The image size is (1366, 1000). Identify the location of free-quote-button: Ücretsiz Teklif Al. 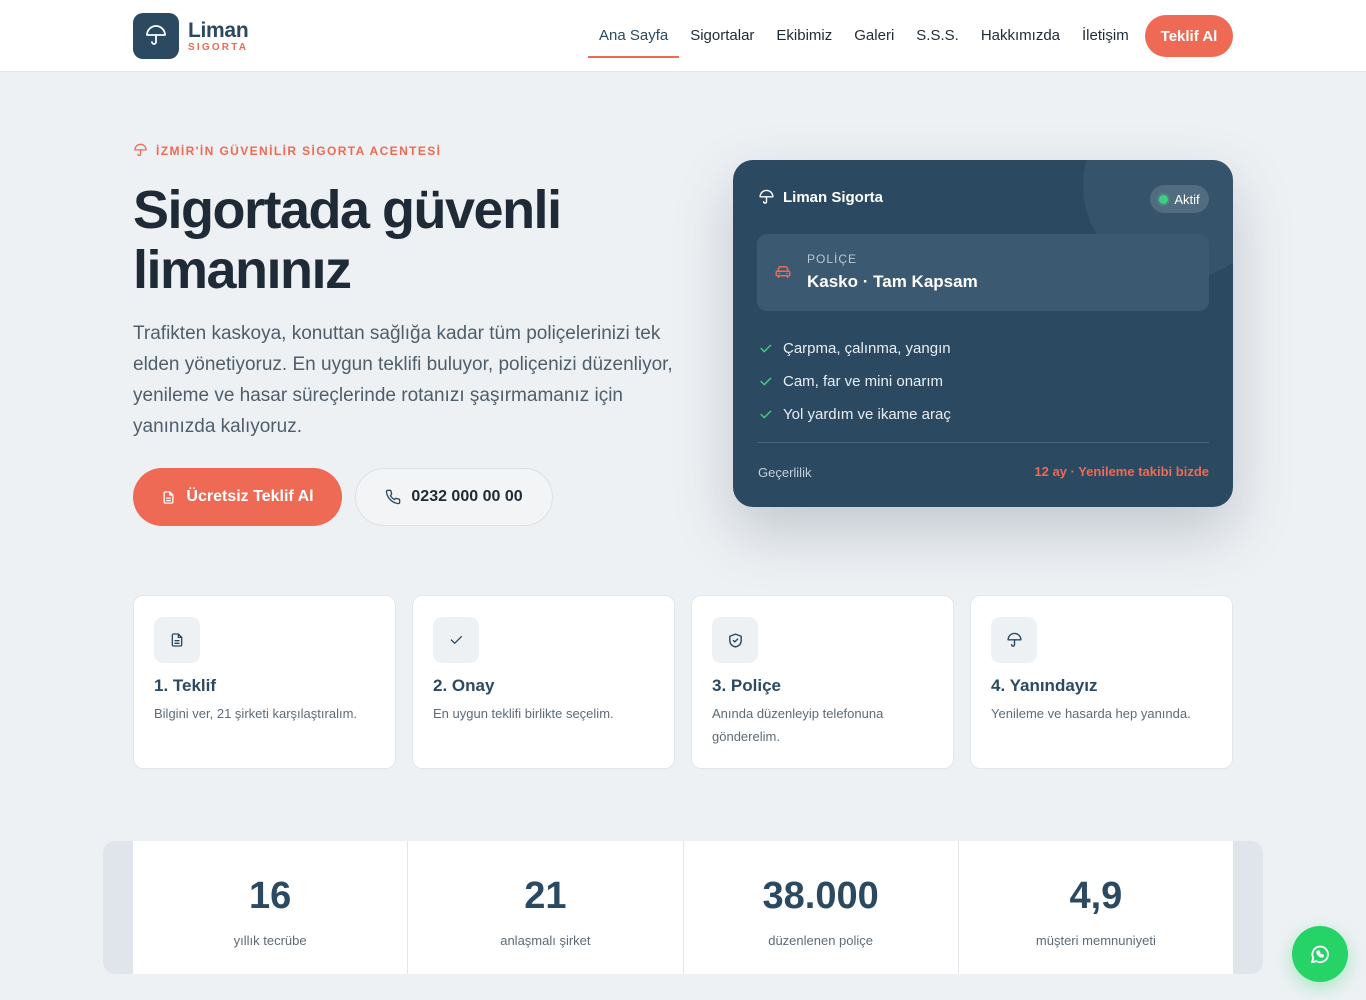
(237, 497).